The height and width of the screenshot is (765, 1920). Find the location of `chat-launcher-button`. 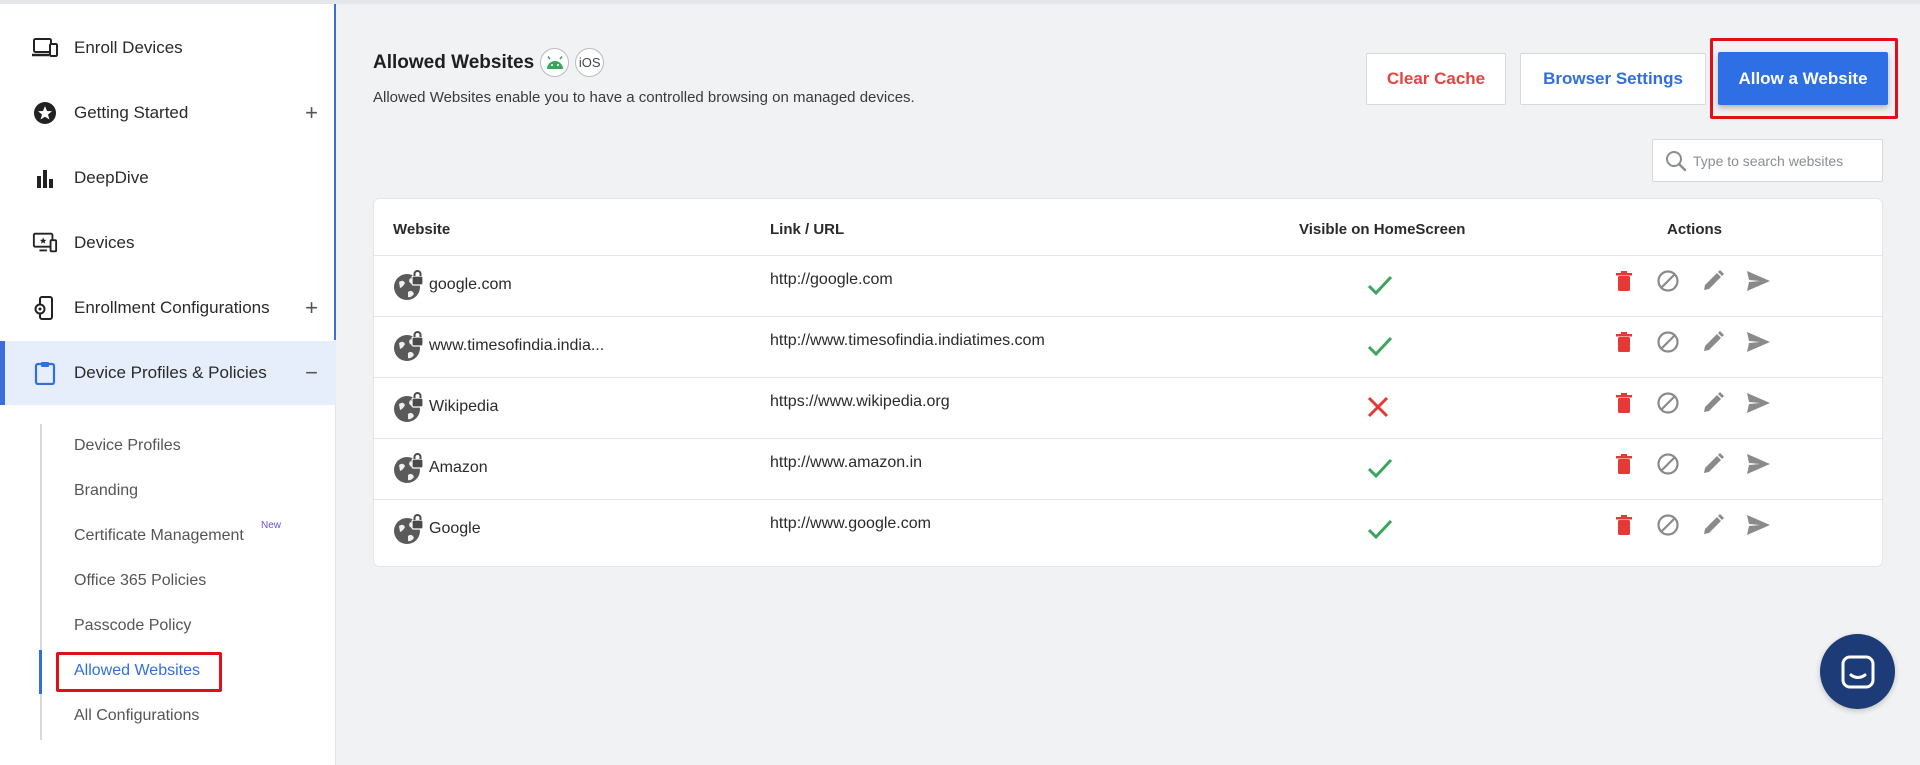

chat-launcher-button is located at coordinates (1857, 671).